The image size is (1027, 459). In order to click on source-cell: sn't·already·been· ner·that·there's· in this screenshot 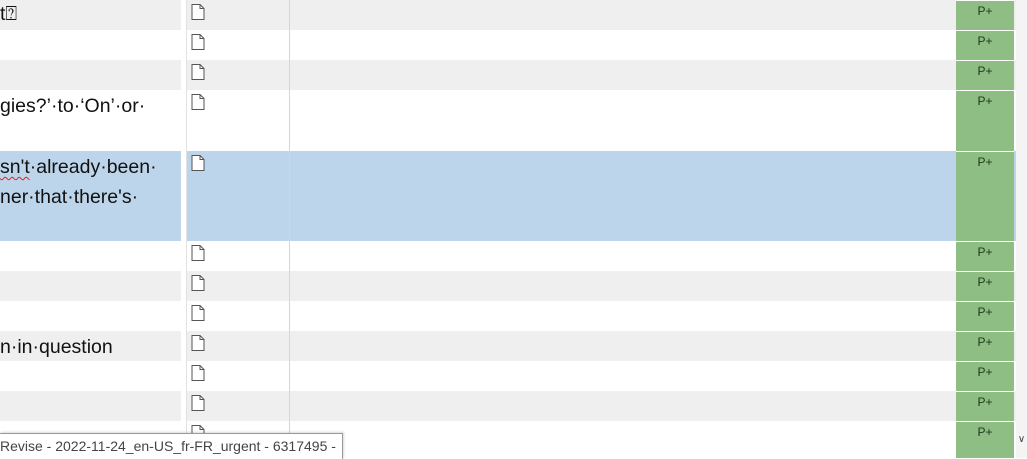, I will do `click(90, 196)`.